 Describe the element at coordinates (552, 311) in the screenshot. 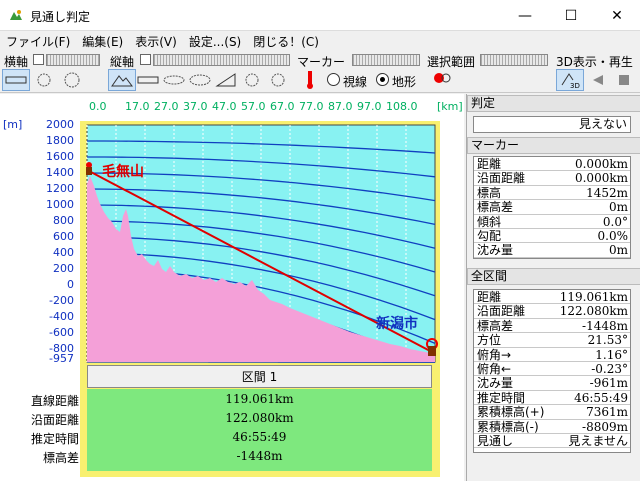

I see `all-row: 沿面距離 122.080km` at that location.